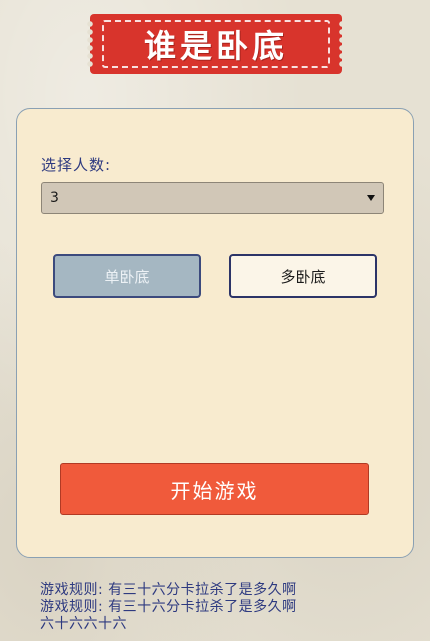 Image resolution: width=430 pixels, height=641 pixels. I want to click on players-count-select: 3, so click(212, 198).